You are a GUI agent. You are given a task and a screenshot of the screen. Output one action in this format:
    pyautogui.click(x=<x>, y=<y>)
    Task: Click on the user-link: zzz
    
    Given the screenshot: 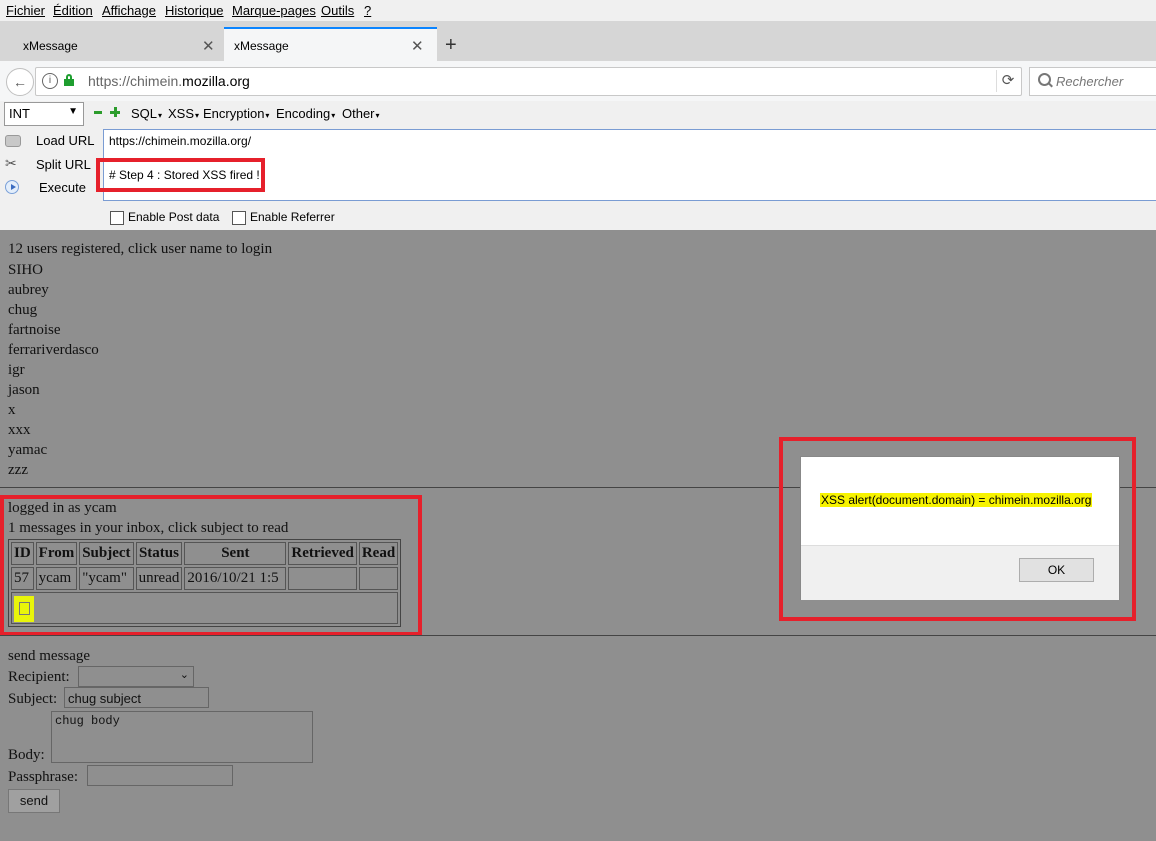 What is the action you would take?
    pyautogui.click(x=53, y=471)
    